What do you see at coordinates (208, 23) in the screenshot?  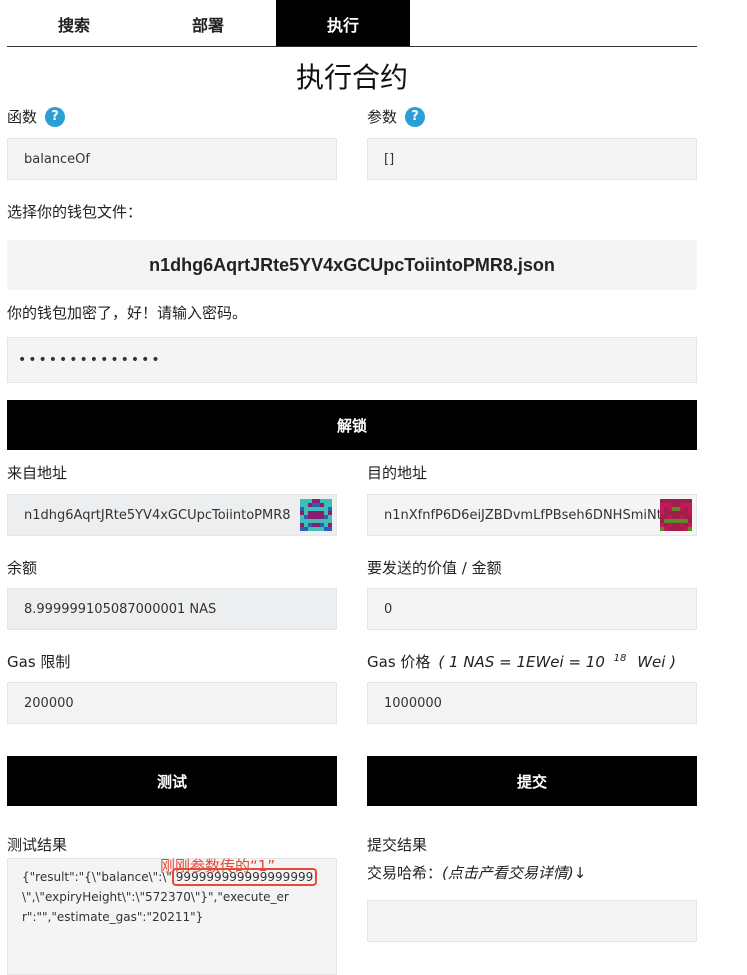 I see `tab-deploy: 部署` at bounding box center [208, 23].